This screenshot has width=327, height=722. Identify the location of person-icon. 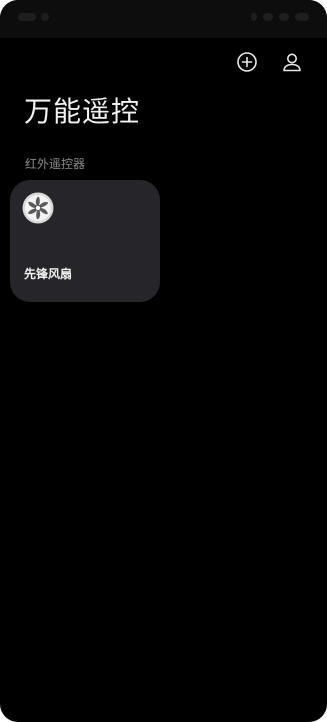
(292, 62).